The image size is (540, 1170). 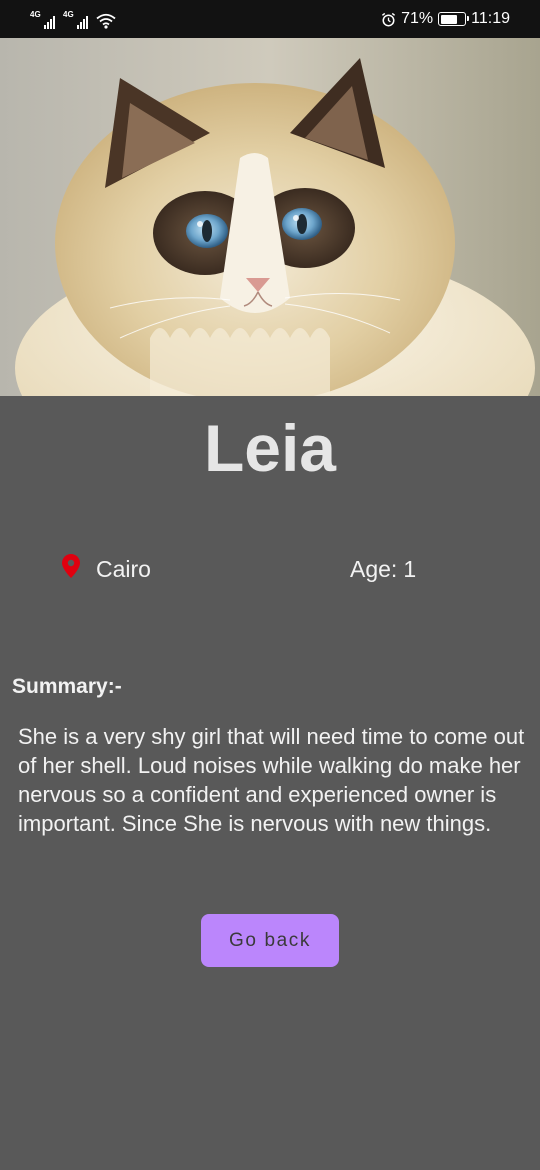 What do you see at coordinates (68, 14) in the screenshot?
I see `network-type-2: 4G` at bounding box center [68, 14].